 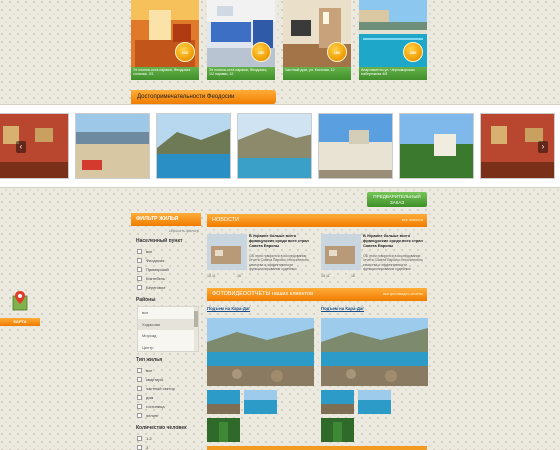 What do you see at coordinates (155, 260) in the screenshot?
I see `option-label: Феодосия` at bounding box center [155, 260].